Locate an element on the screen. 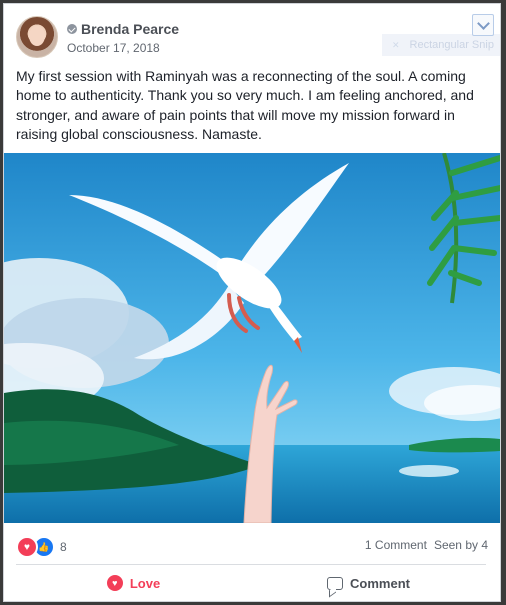  author-name: Brenda Pearce is located at coordinates (130, 29).